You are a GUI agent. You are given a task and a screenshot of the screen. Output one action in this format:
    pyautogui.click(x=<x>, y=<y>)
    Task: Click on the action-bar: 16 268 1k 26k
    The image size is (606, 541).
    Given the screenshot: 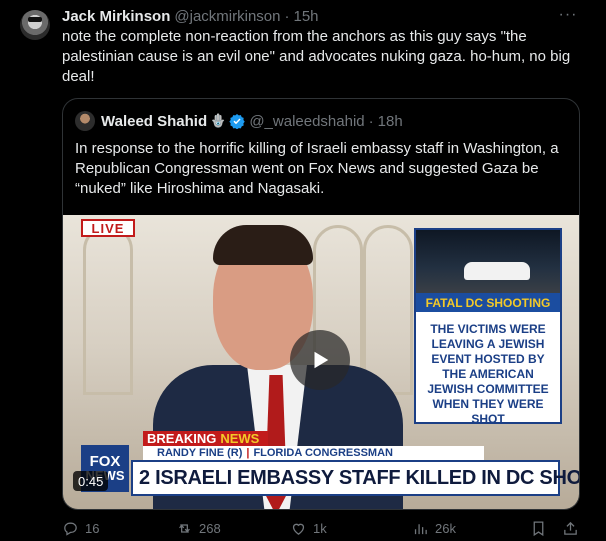 What is the action you would take?
    pyautogui.click(x=322, y=528)
    